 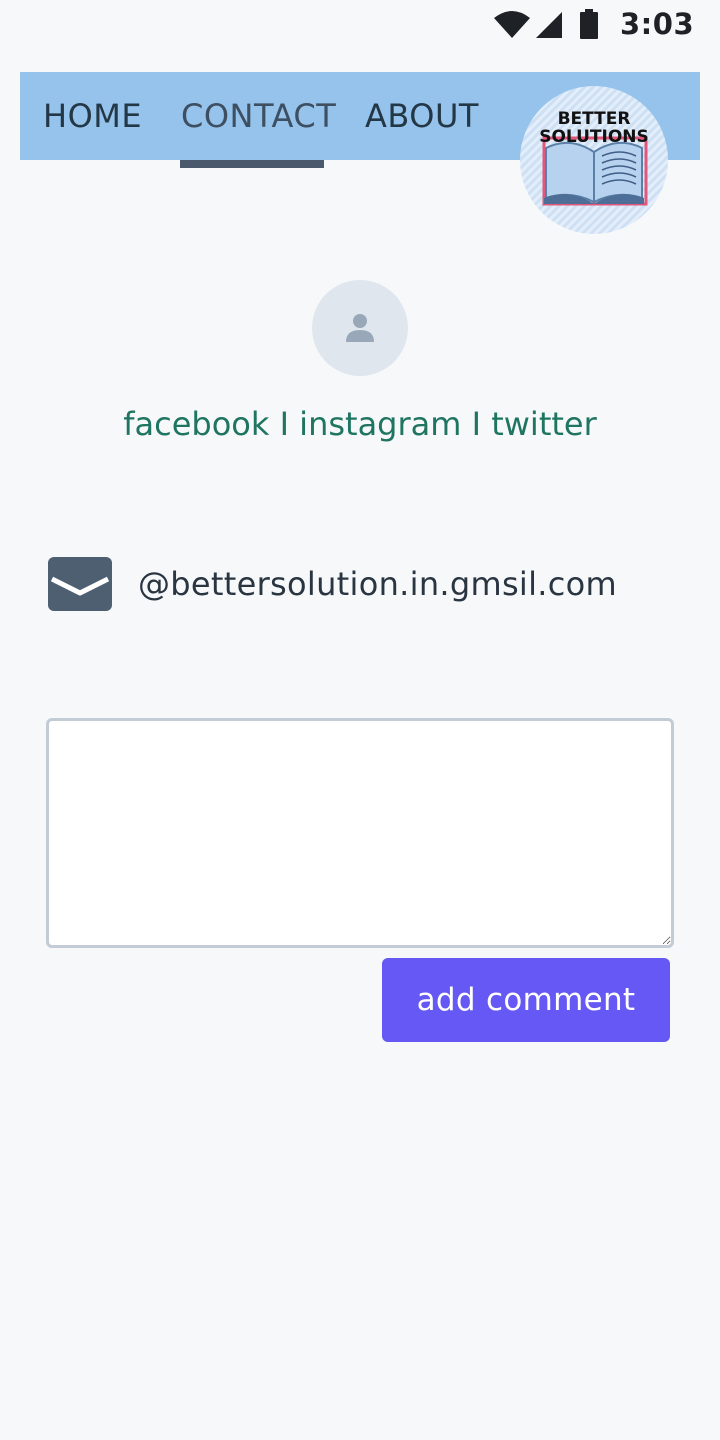 I want to click on comment-input, so click(x=360, y=833).